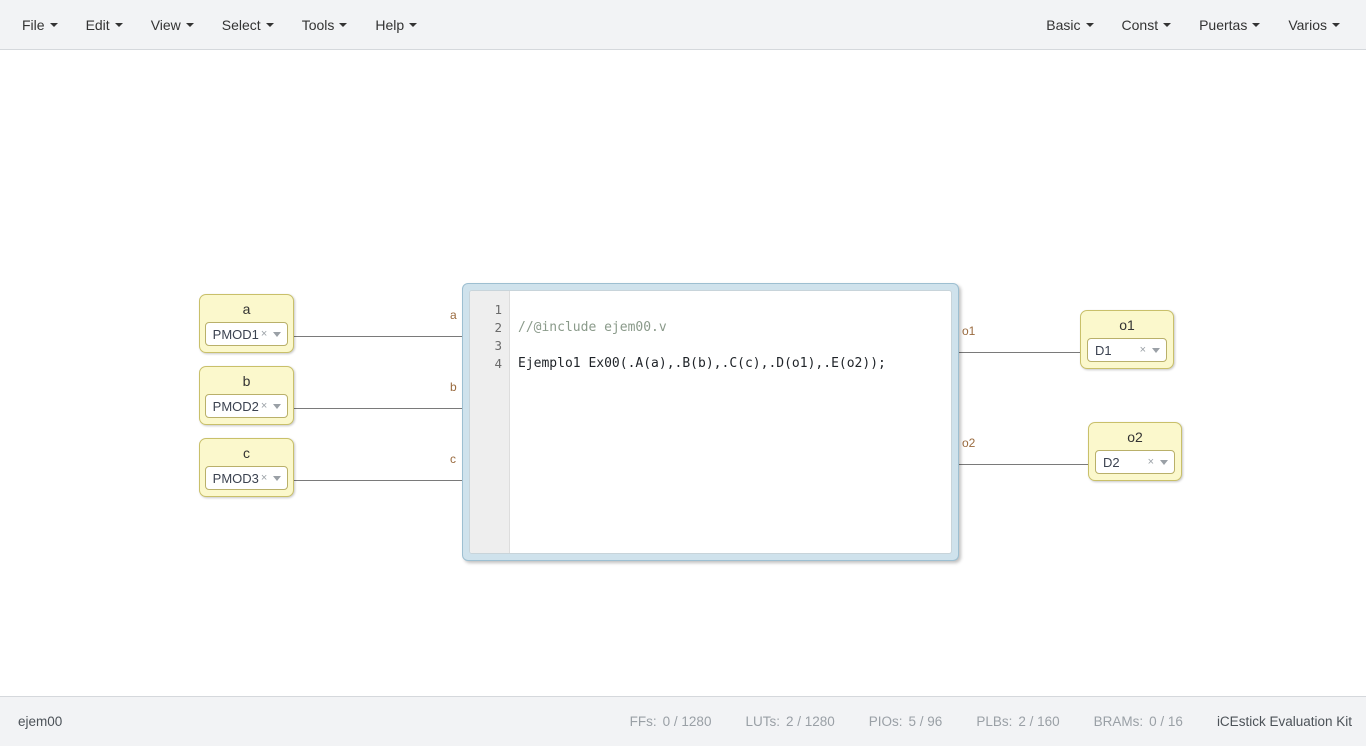 This screenshot has height=746, width=1366. What do you see at coordinates (1140, 24) in the screenshot?
I see `menu-const-label: Const` at bounding box center [1140, 24].